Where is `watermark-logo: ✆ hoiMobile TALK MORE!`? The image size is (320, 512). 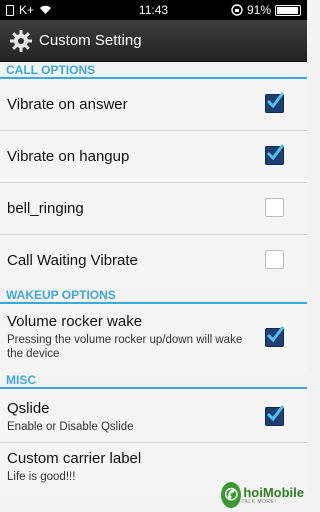 watermark-logo: ✆ hoiMobile TALK MORE! is located at coordinates (262, 495).